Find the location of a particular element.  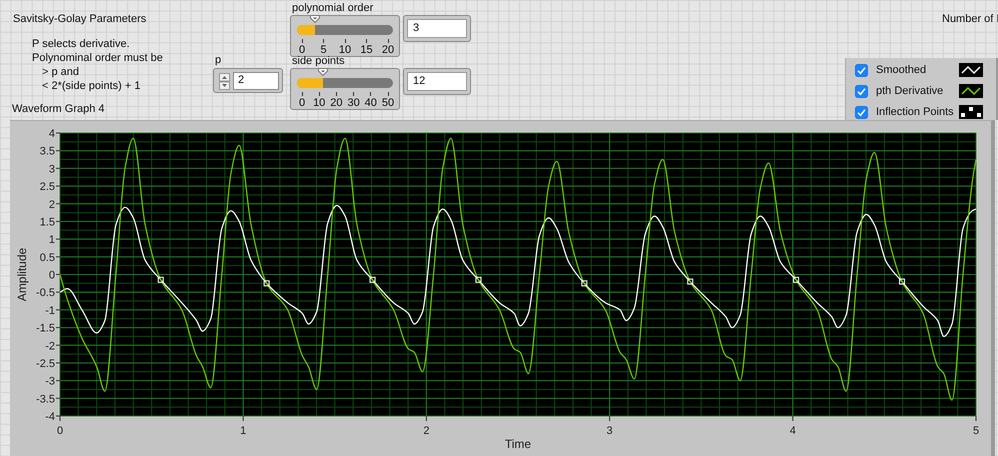

x-tick-label: 3 is located at coordinates (609, 431).